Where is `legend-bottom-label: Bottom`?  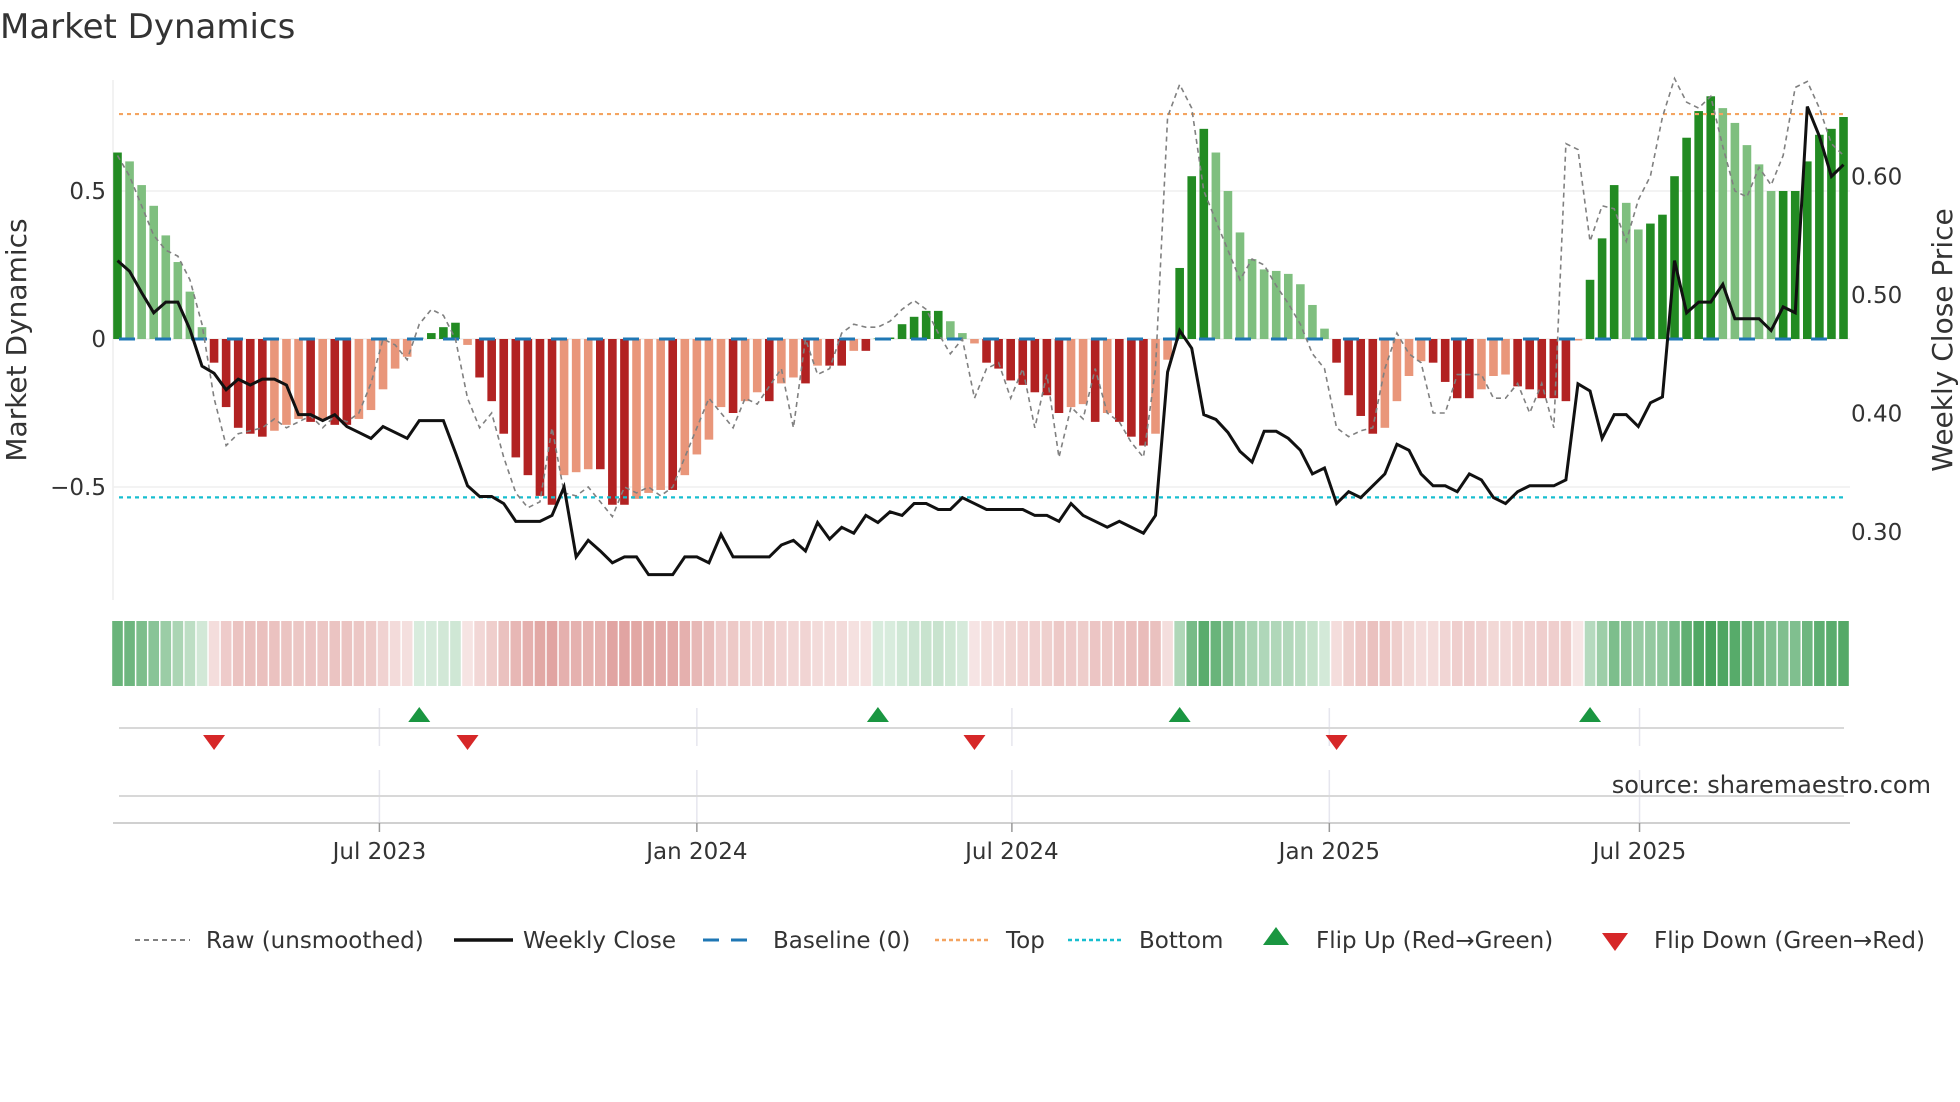
legend-bottom-label: Bottom is located at coordinates (1181, 941).